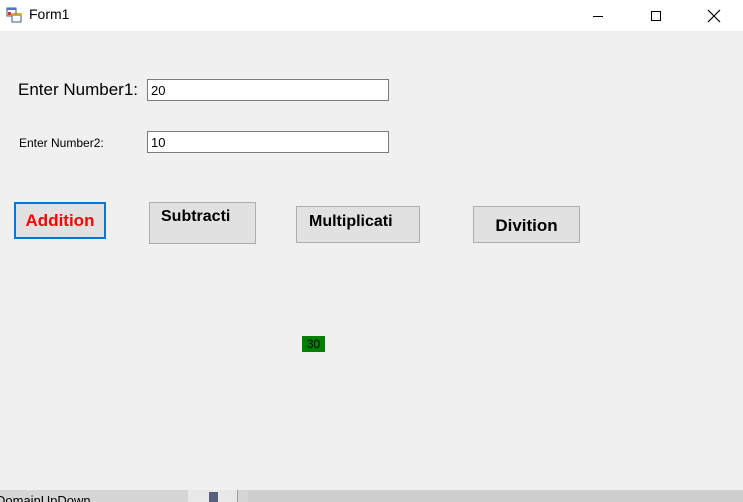  I want to click on close-button, so click(714, 15).